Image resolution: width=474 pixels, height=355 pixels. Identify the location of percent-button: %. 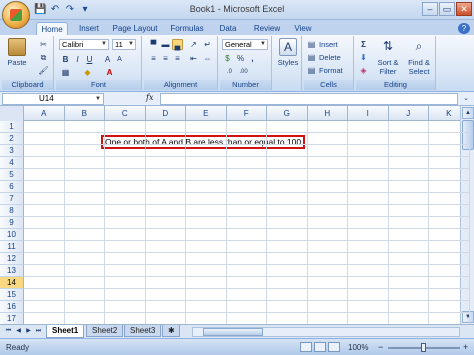
(240, 58).